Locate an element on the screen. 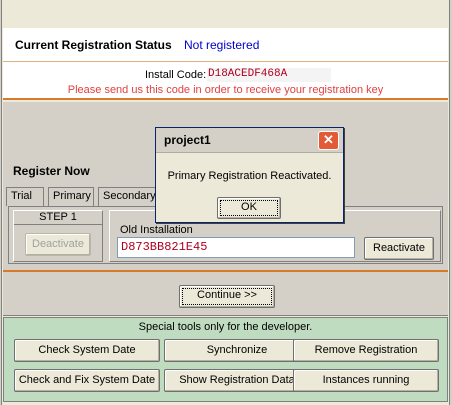 This screenshot has width=452, height=405. window-frame-left is located at coordinates (1, 202).